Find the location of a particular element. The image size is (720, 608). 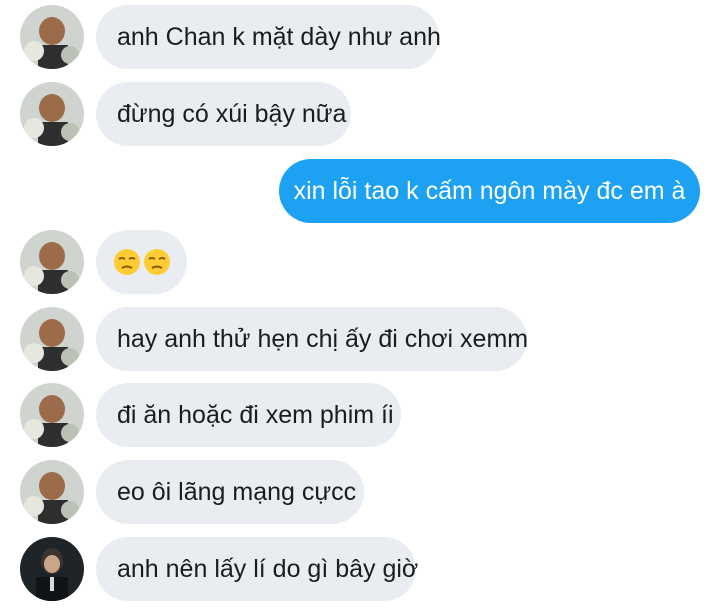

message-bubble: eo ôi lãng mạng cựcc is located at coordinates (230, 492).